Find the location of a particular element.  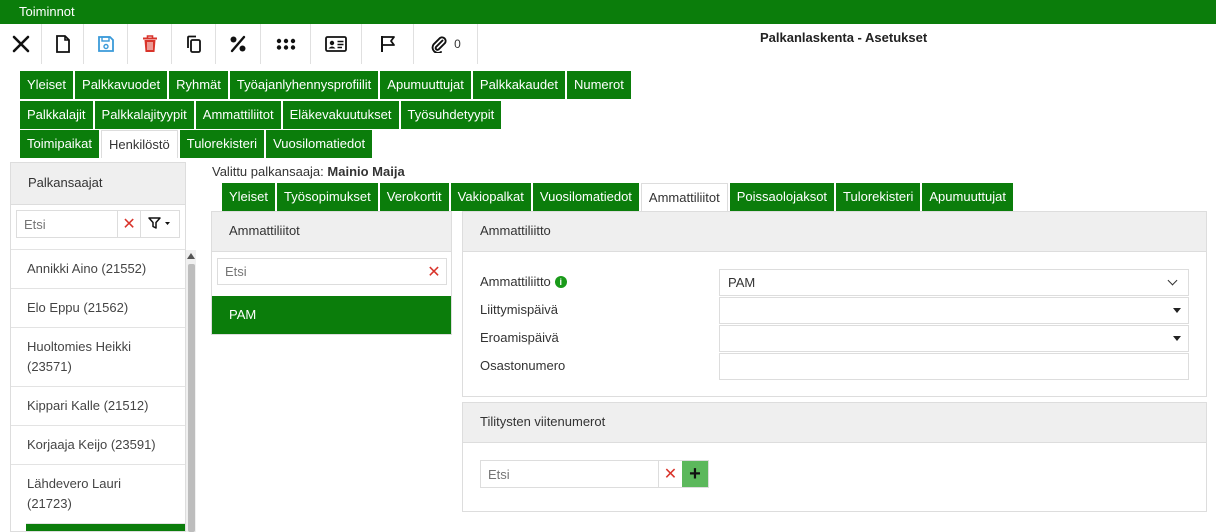

list-item: Lähdevero Lauri (21723) is located at coordinates (98, 493).